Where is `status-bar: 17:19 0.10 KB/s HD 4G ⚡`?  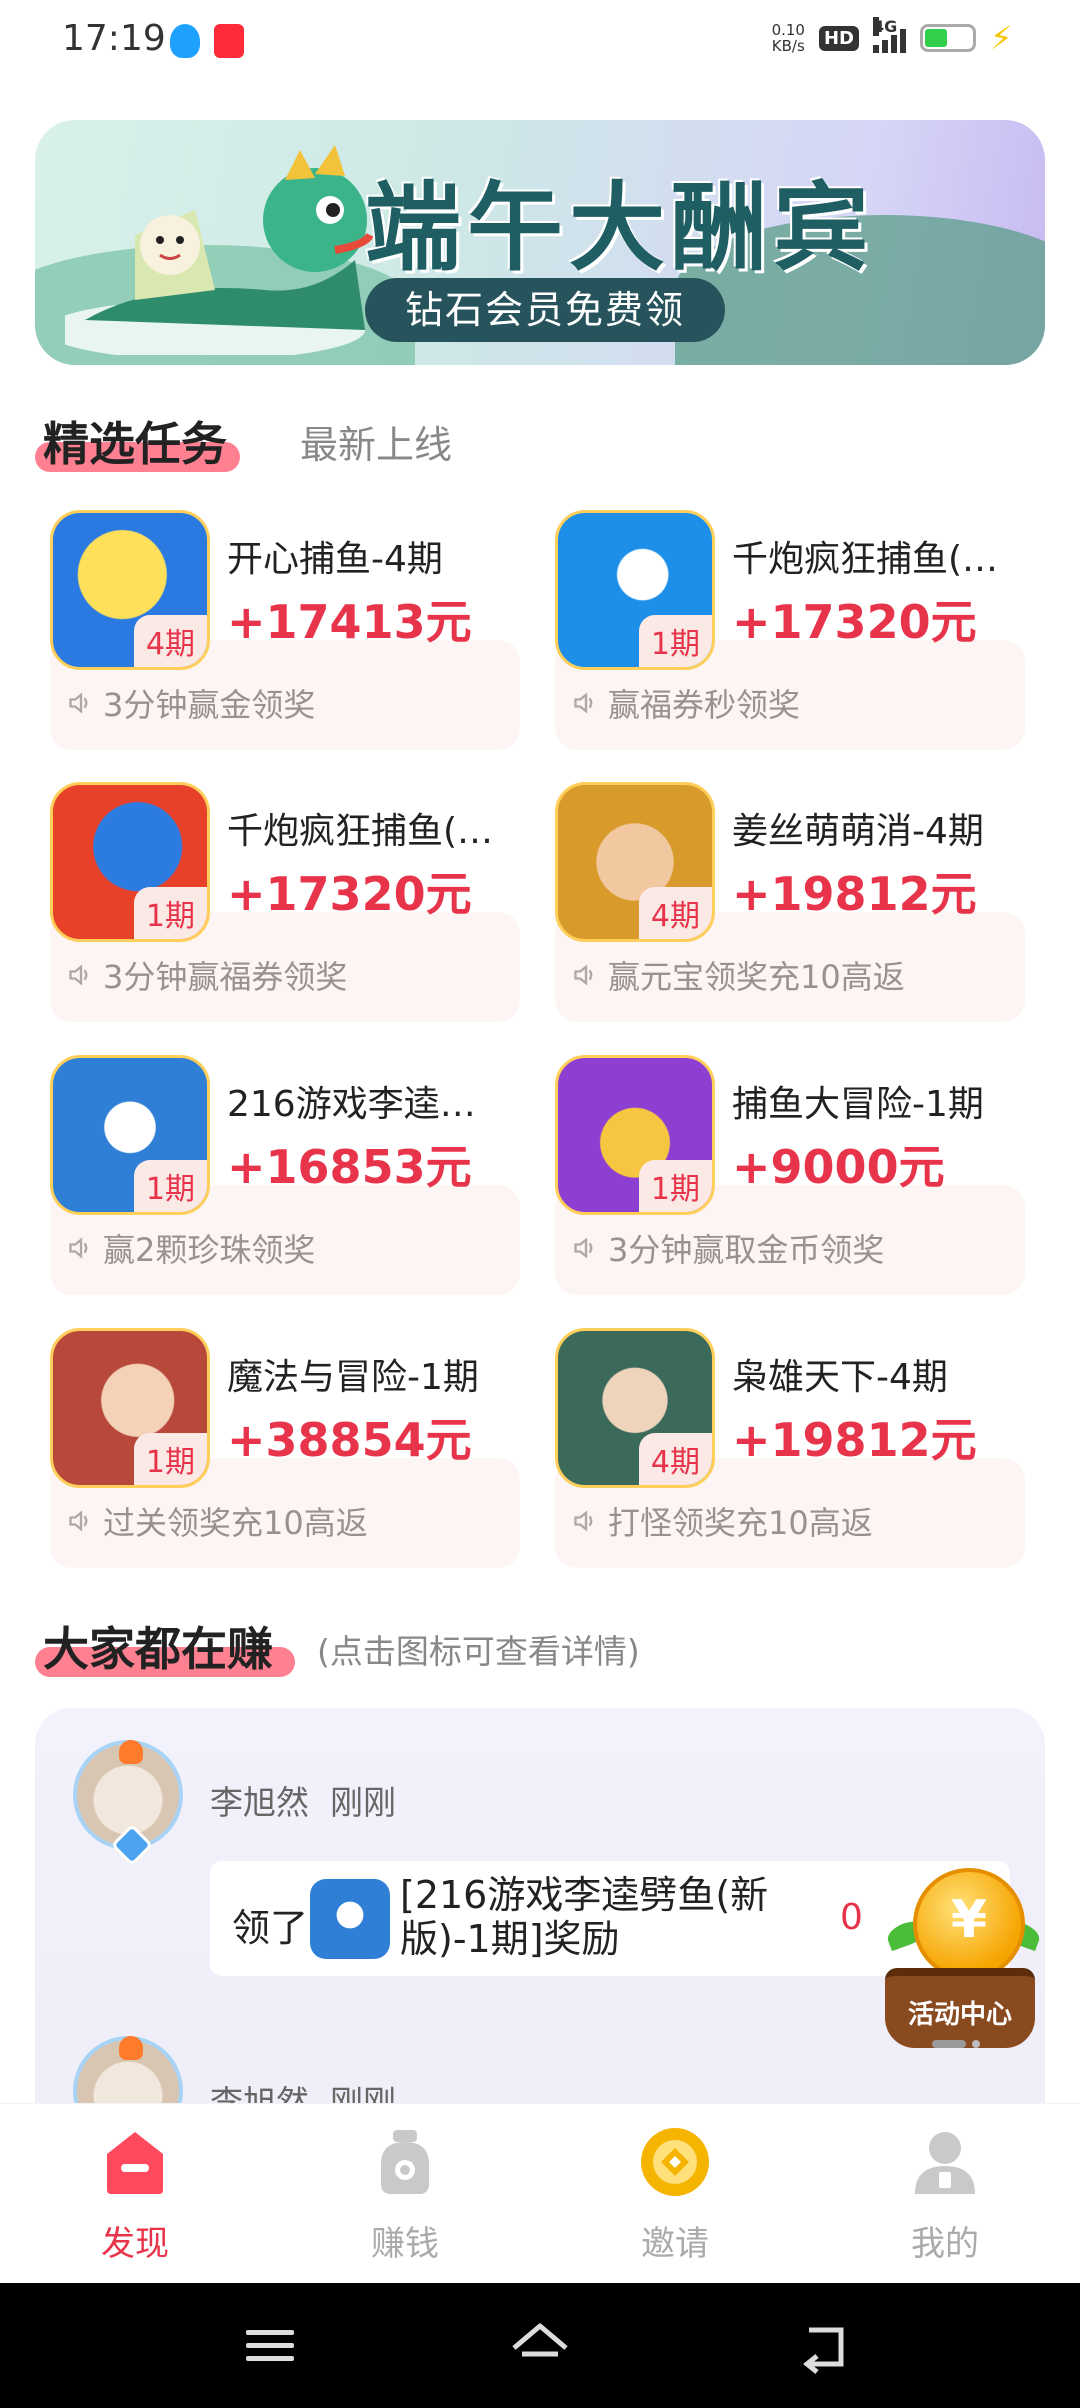 status-bar: 17:19 0.10 KB/s HD 4G ⚡ is located at coordinates (540, 45).